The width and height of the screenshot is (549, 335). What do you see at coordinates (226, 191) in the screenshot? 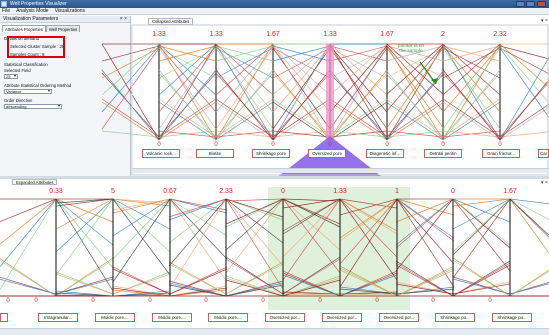
I see `lower-top-value: 2.33` at bounding box center [226, 191].